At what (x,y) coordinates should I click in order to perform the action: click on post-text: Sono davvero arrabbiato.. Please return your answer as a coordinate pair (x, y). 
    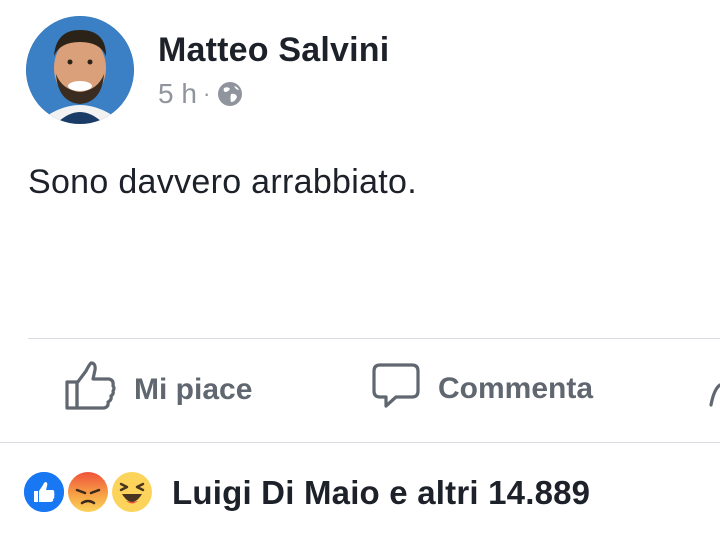
    Looking at the image, I should click on (223, 182).